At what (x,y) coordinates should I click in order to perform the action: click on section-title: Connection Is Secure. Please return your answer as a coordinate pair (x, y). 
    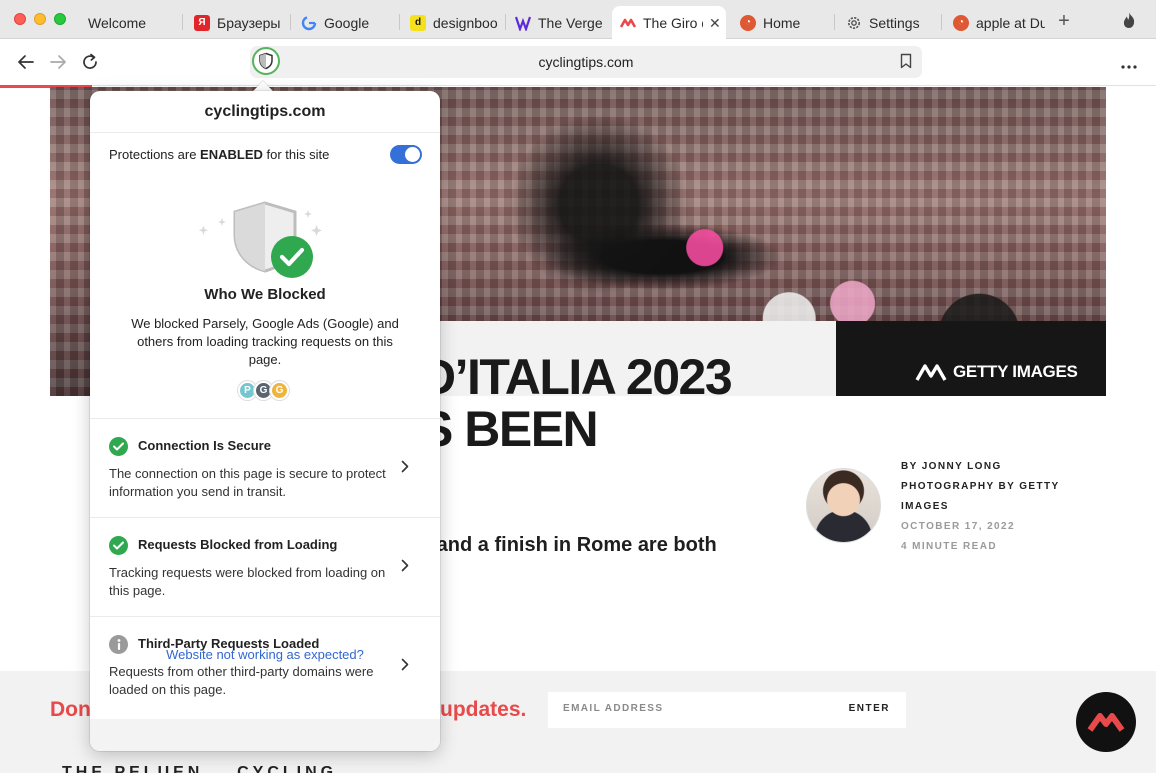
    Looking at the image, I should click on (204, 445).